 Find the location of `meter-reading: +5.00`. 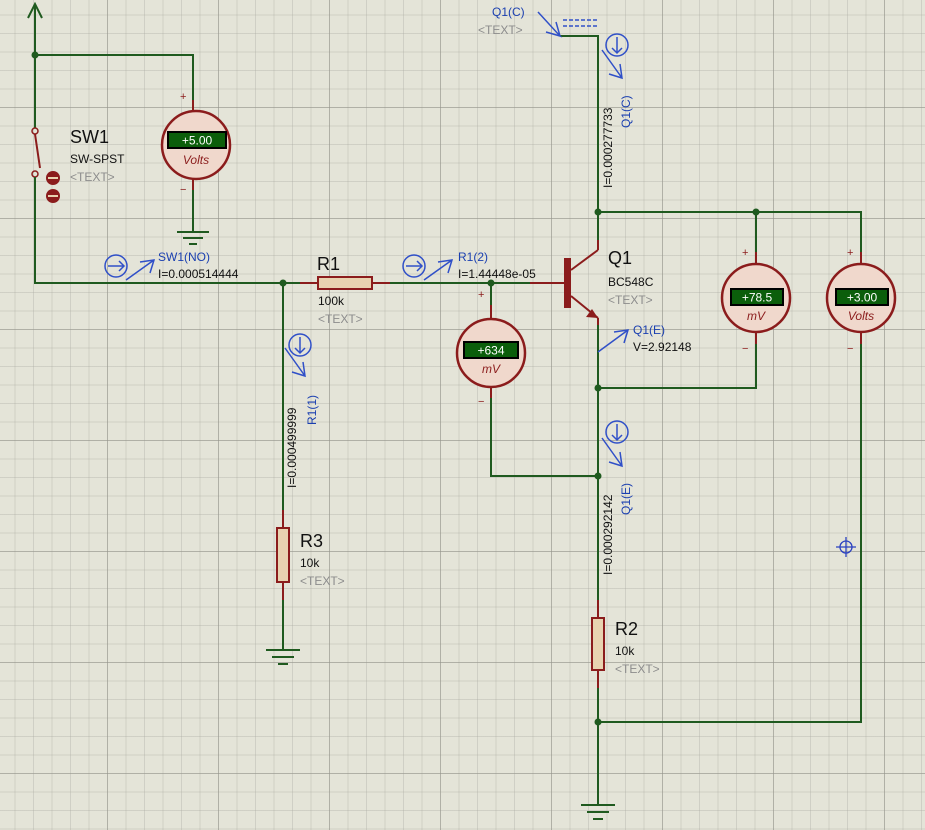

meter-reading: +5.00 is located at coordinates (197, 141).